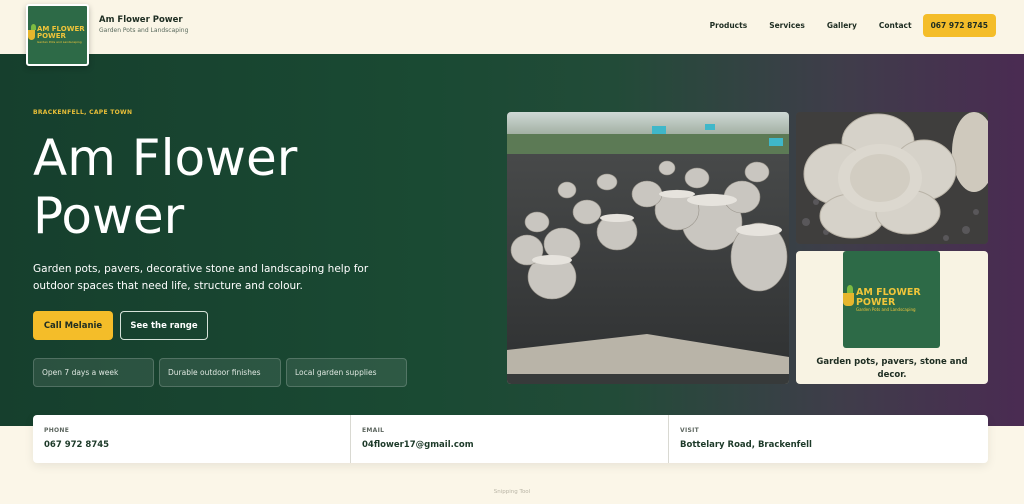 This screenshot has height=504, width=1024. I want to click on flower-stone-photo, so click(892, 178).